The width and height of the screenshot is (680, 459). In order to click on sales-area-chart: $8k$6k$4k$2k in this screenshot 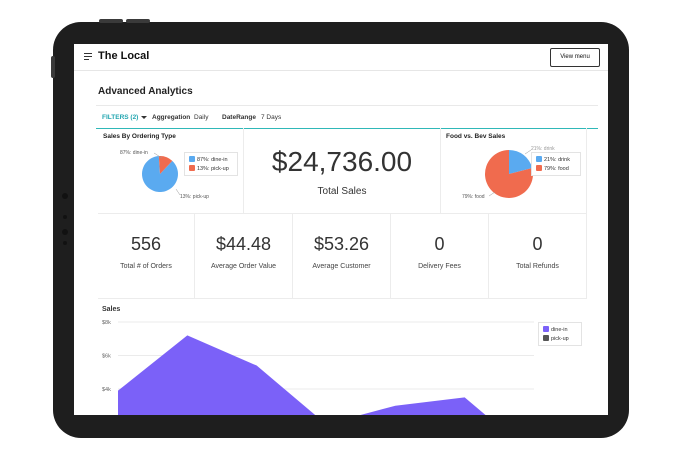, I will do `click(318, 367)`.